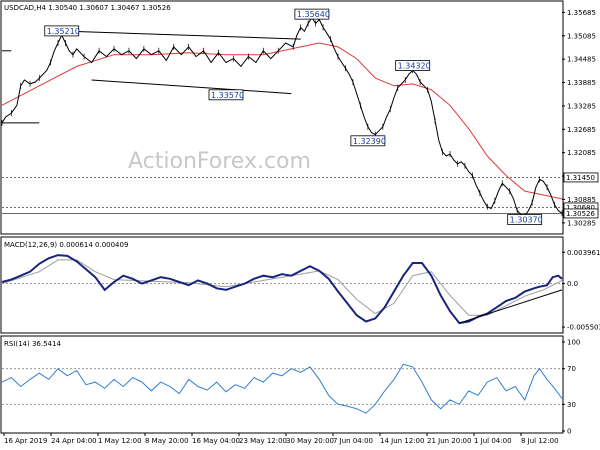  What do you see at coordinates (310, 441) in the screenshot?
I see `time-tick-label: 30 May 20:00` at bounding box center [310, 441].